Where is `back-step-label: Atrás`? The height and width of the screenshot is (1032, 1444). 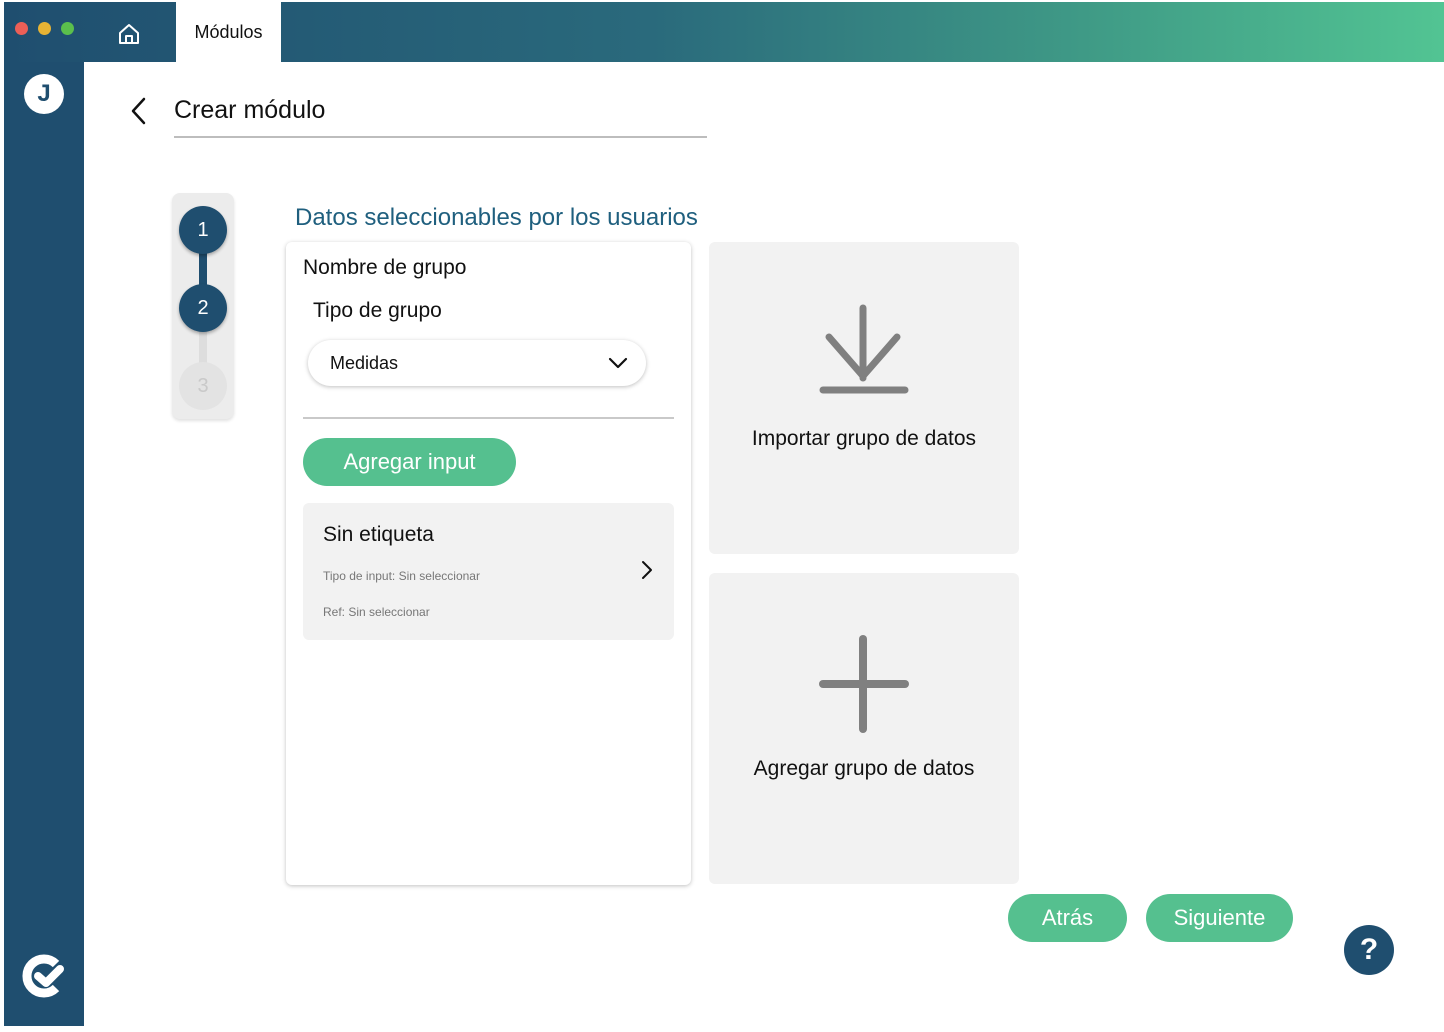 back-step-label: Atrás is located at coordinates (1067, 917).